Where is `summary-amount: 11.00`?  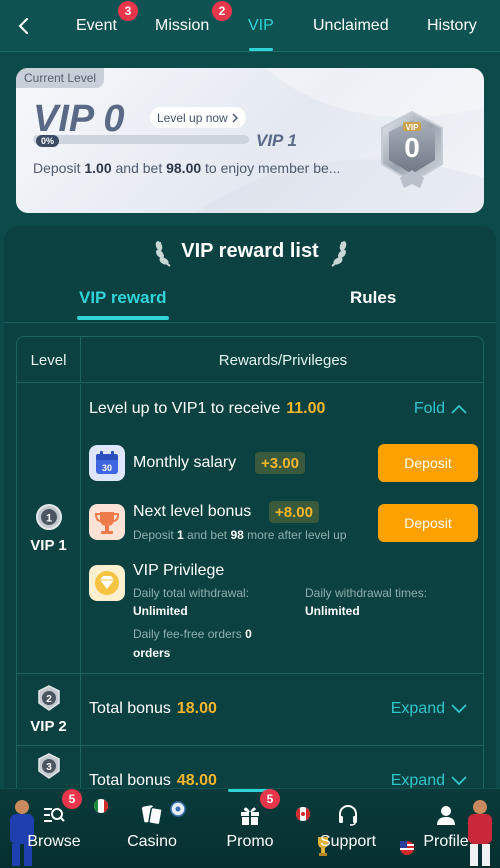
summary-amount: 11.00 is located at coordinates (306, 408).